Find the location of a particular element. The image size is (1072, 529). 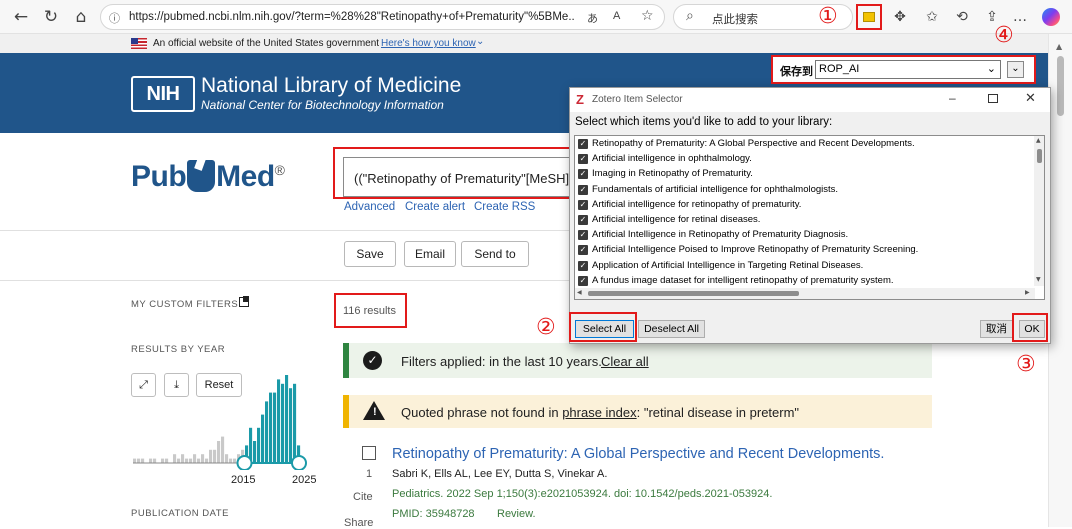

scroll-down-arrow-icon: ▼ is located at coordinates (1038, 279).